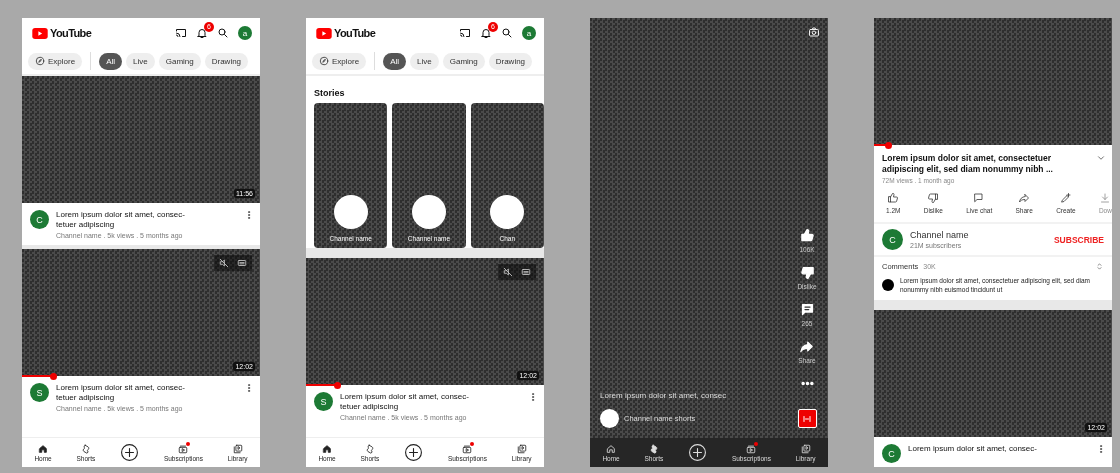 The image size is (1120, 473). Describe the element at coordinates (609, 418) in the screenshot. I see `channel-avatar` at that location.